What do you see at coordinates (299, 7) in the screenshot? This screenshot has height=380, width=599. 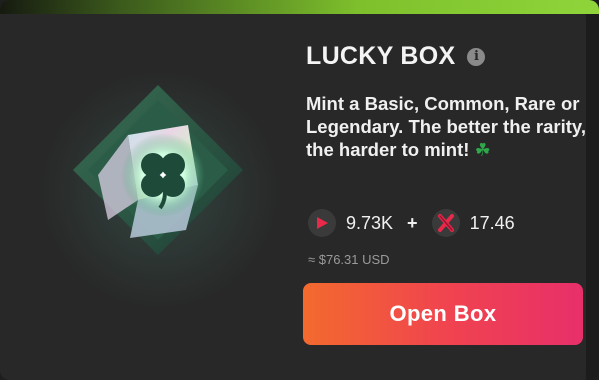 I see `top-accent-bar` at bounding box center [299, 7].